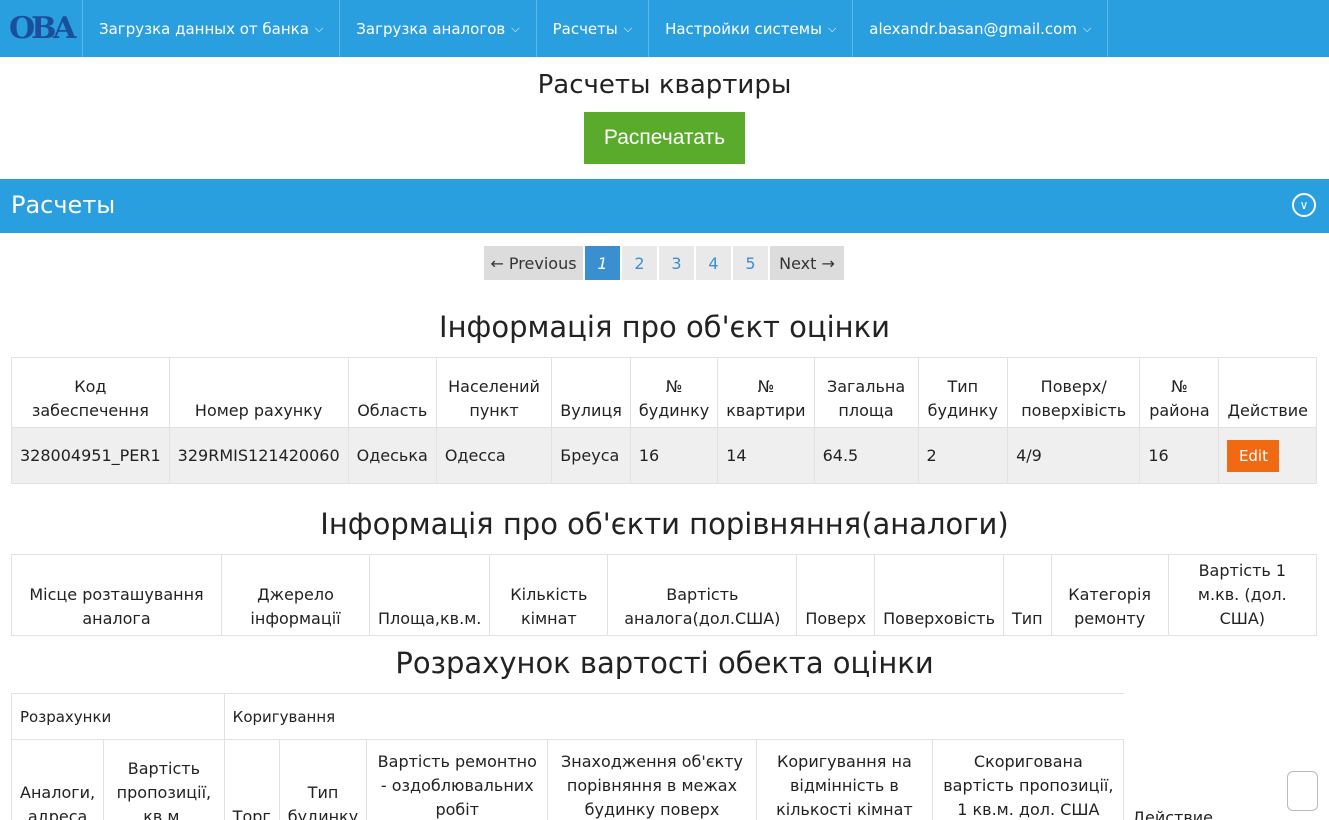 The image size is (1329, 820). I want to click on nav-analogs-menu: Загрузка аналогов ⌵, so click(438, 28).